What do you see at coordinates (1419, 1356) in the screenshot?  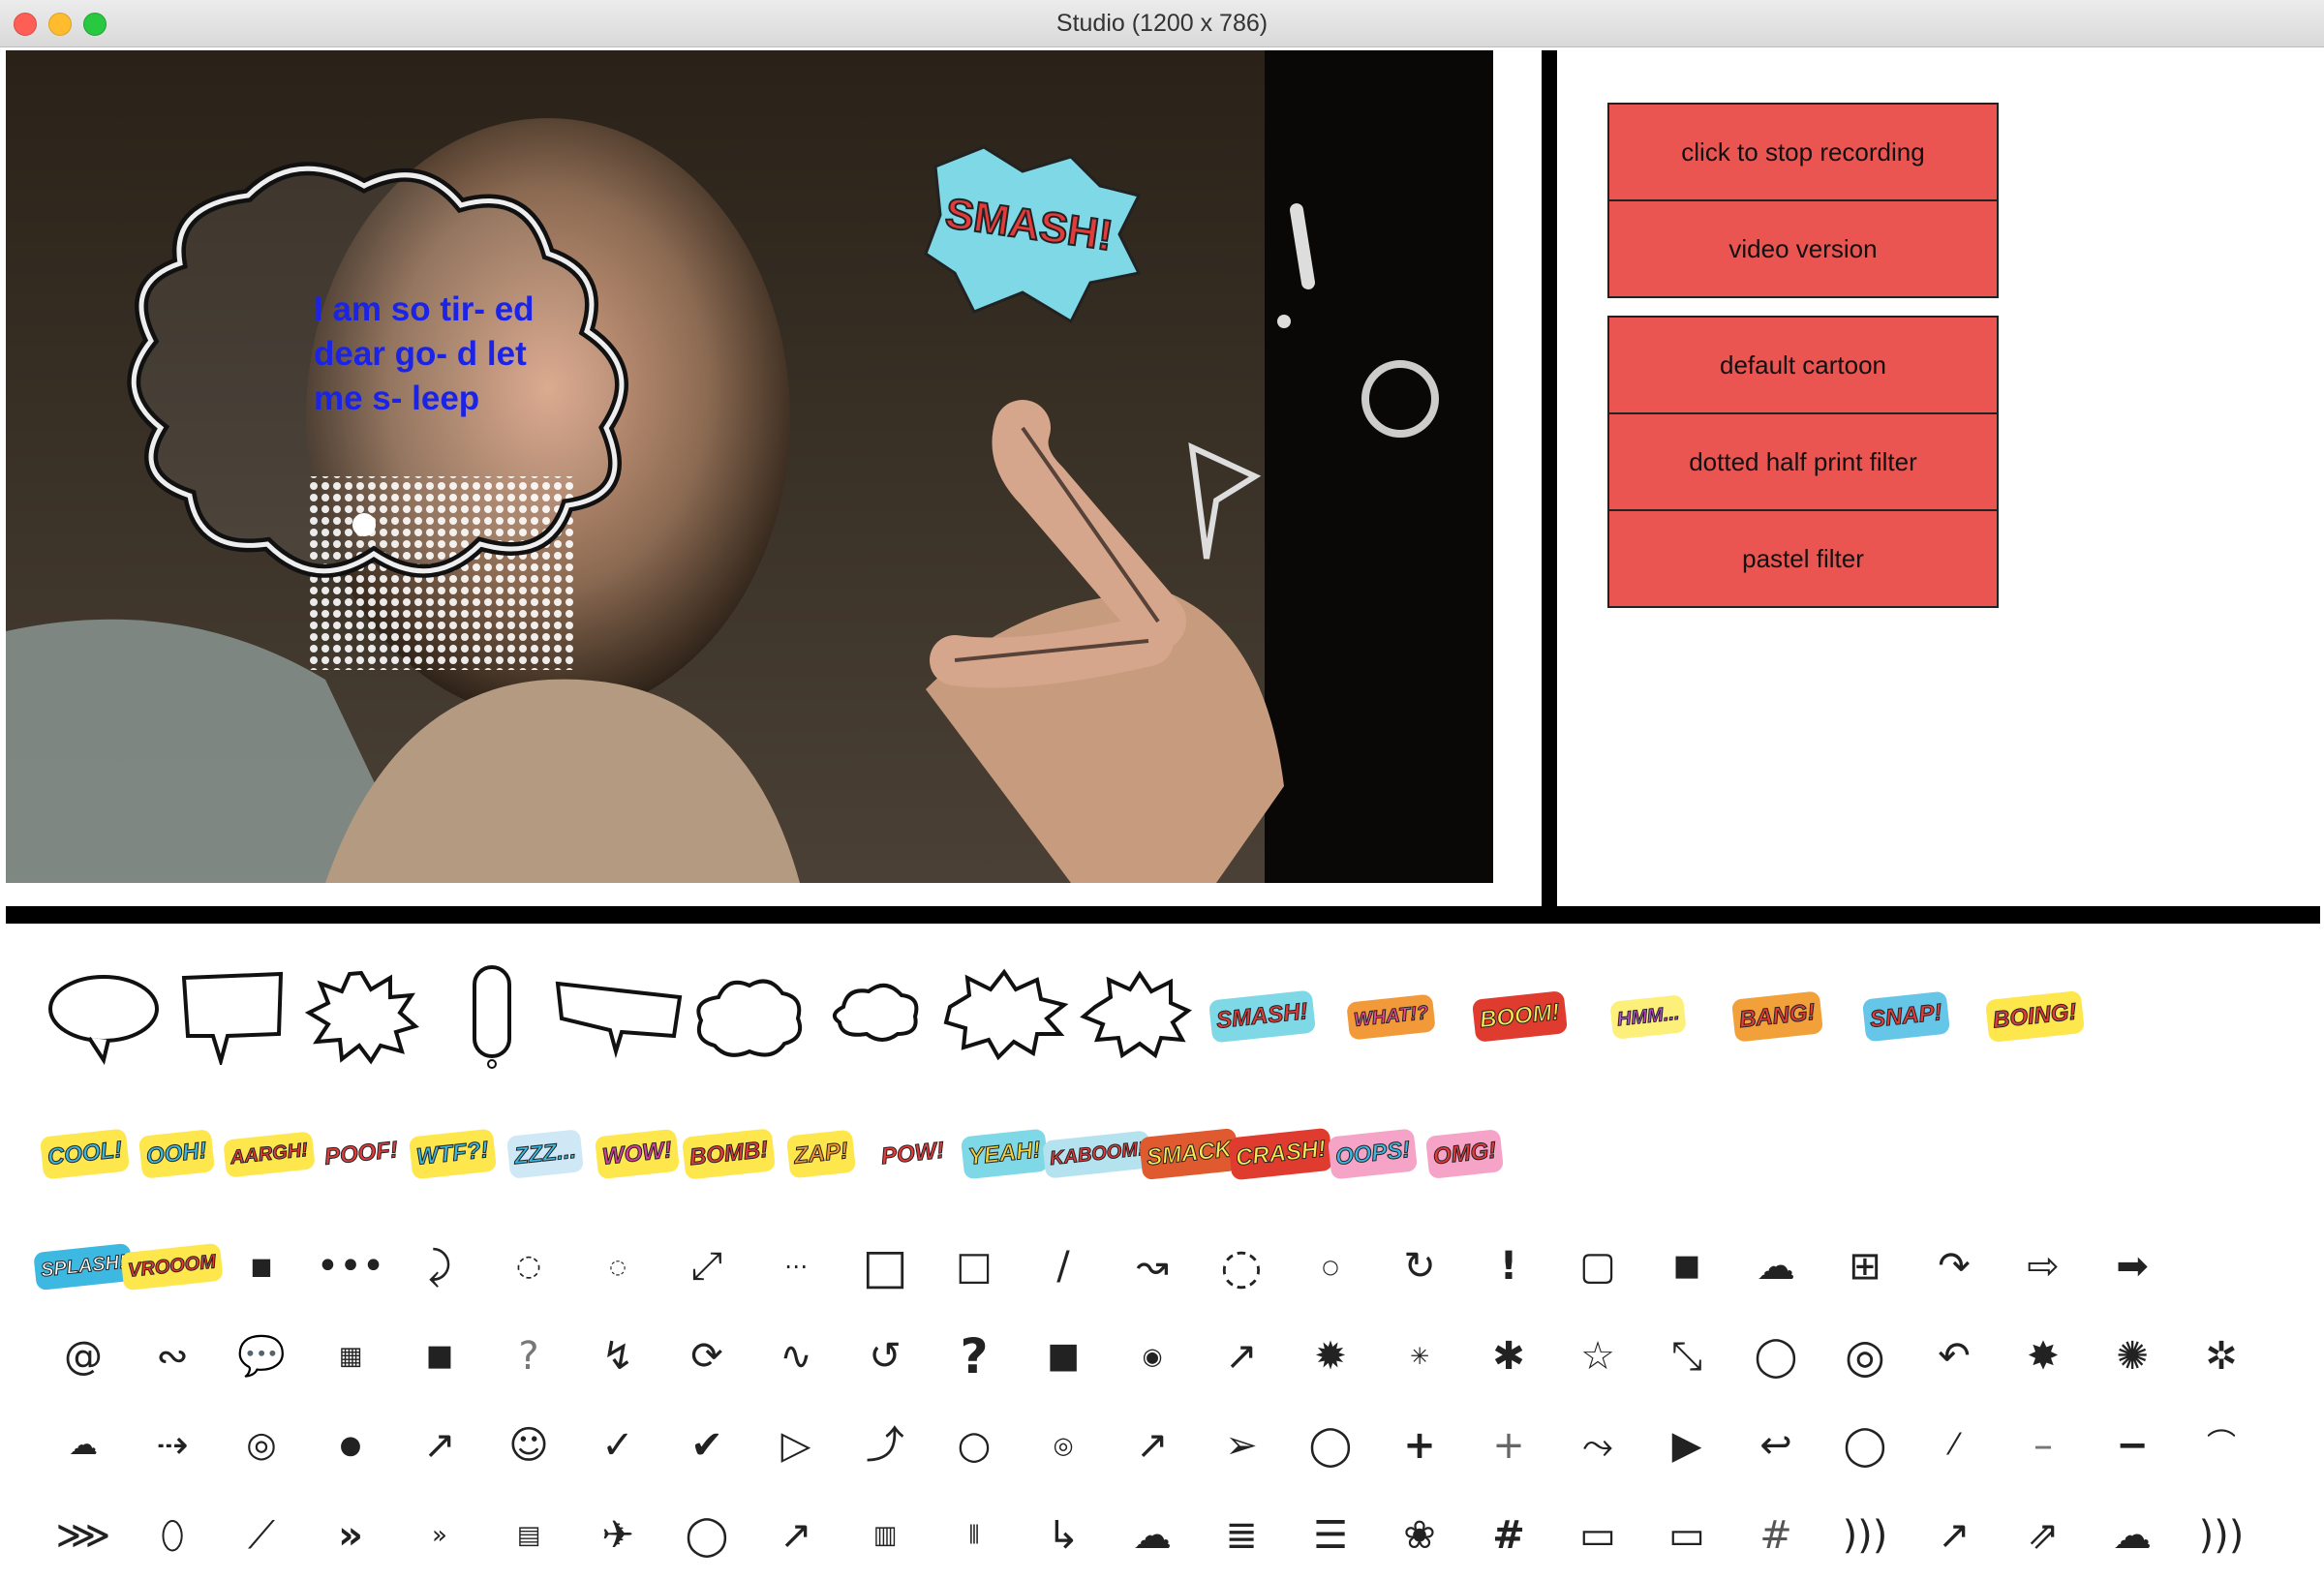 I see `tiny-star-icon: ✳` at bounding box center [1419, 1356].